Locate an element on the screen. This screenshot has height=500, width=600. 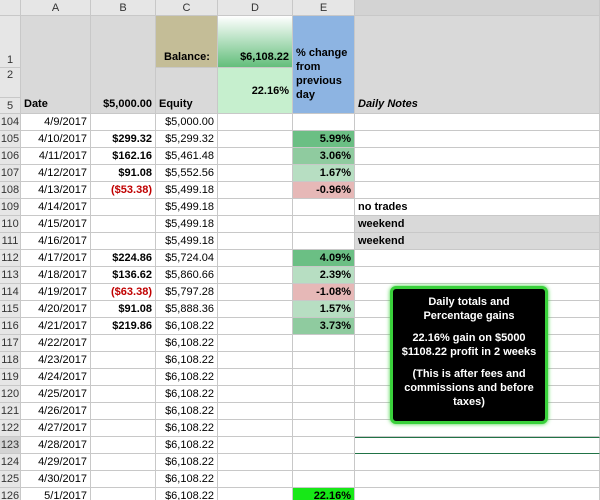
total-pct-cell: 22.16% is located at coordinates (255, 91).